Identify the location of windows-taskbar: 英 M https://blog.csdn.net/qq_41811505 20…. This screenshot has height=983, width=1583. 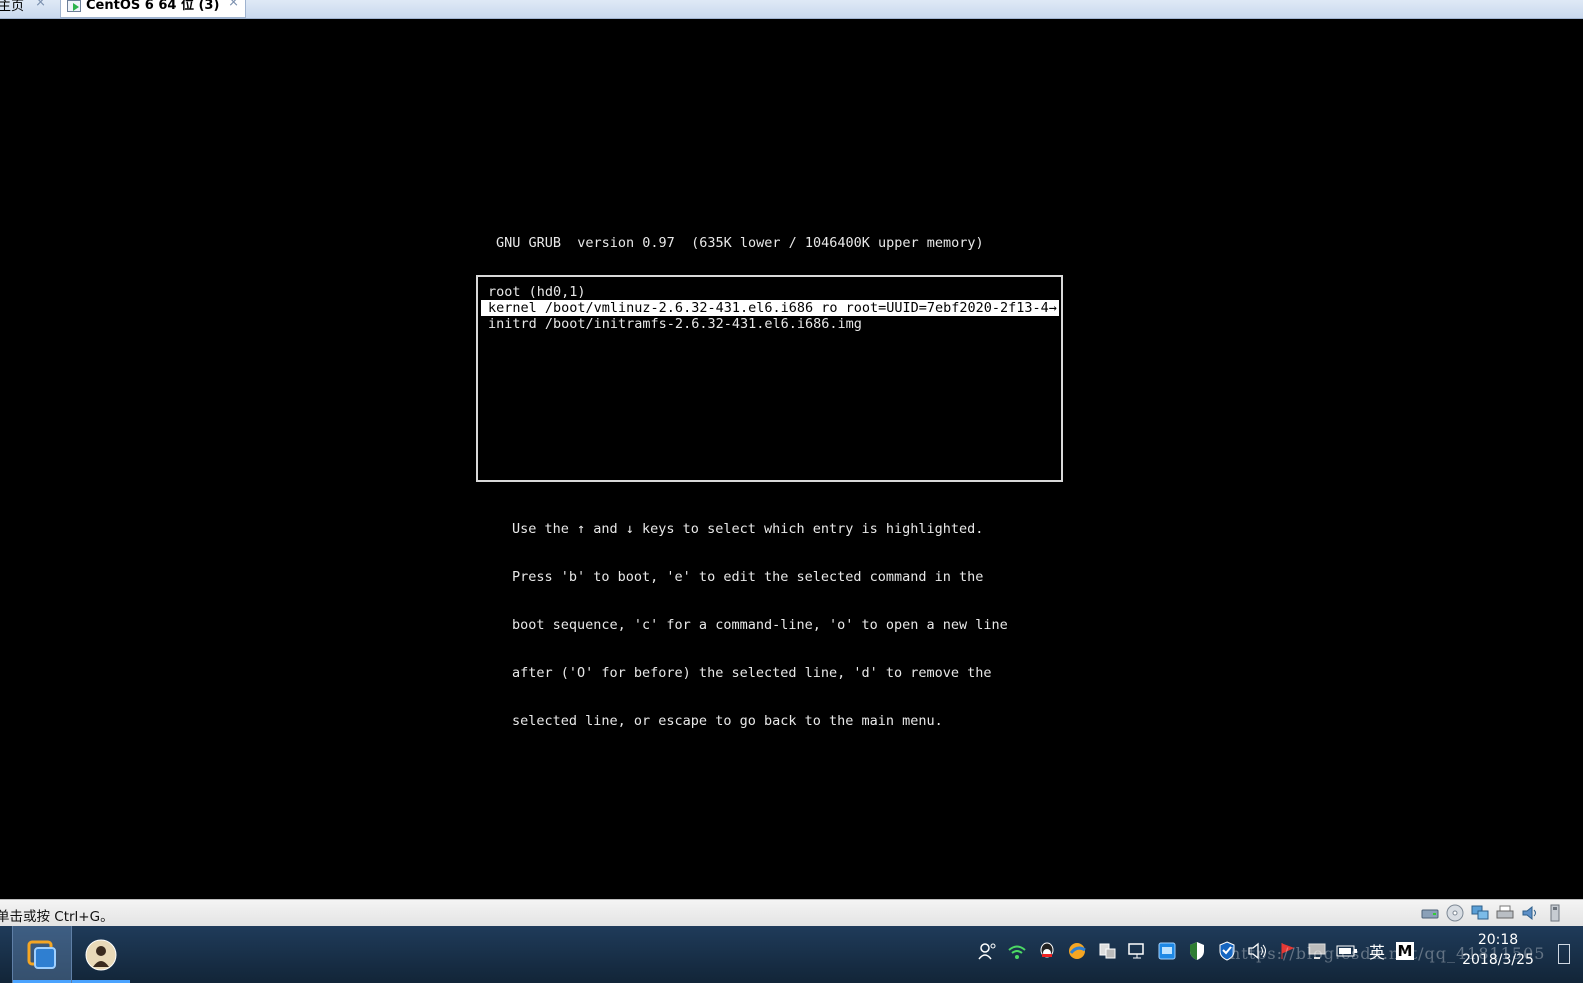
(791, 954).